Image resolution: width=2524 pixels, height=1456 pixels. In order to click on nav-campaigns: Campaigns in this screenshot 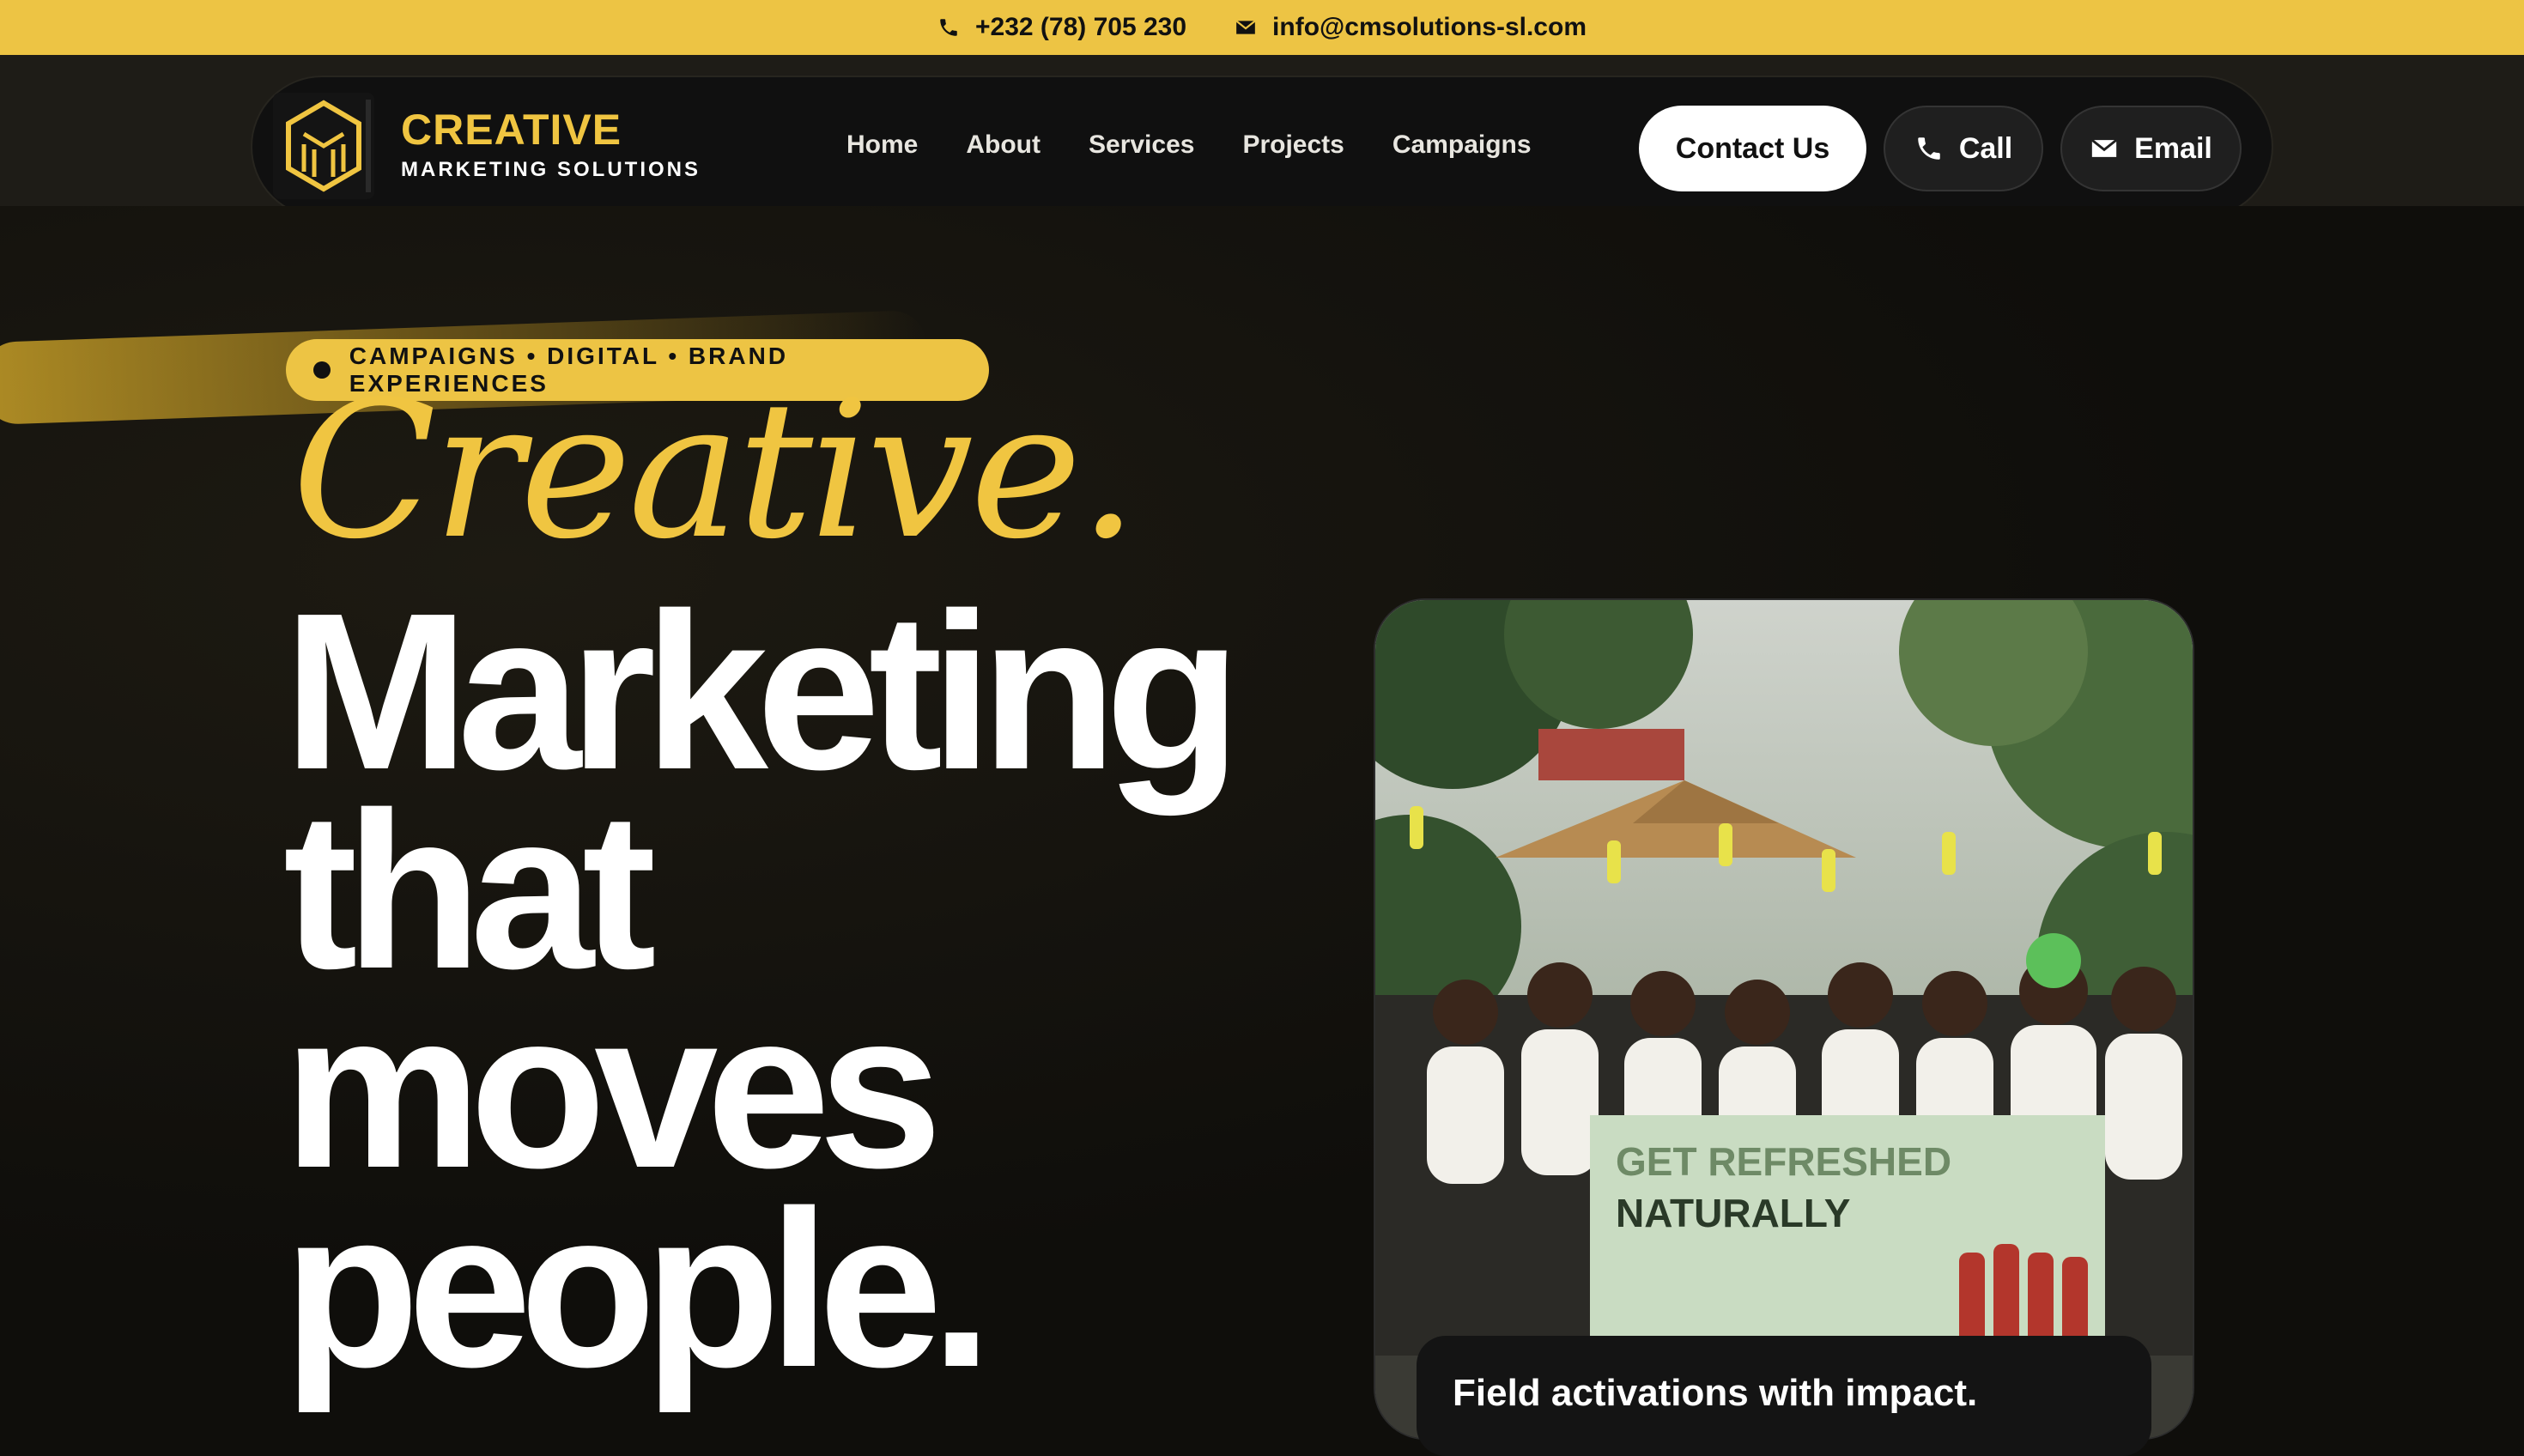, I will do `click(1462, 145)`.